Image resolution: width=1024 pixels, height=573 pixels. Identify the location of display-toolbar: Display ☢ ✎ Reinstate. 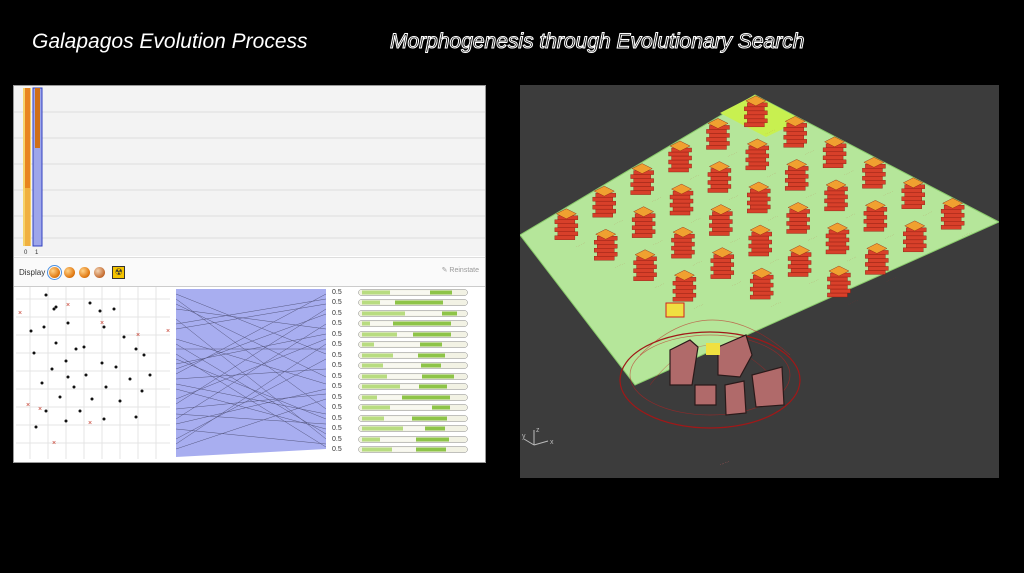
(249, 272).